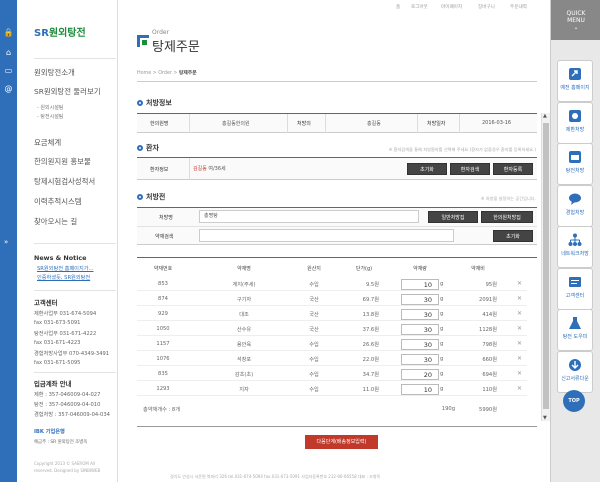 The height and width of the screenshot is (482, 600). I want to click on qty-input: 20, so click(420, 374).